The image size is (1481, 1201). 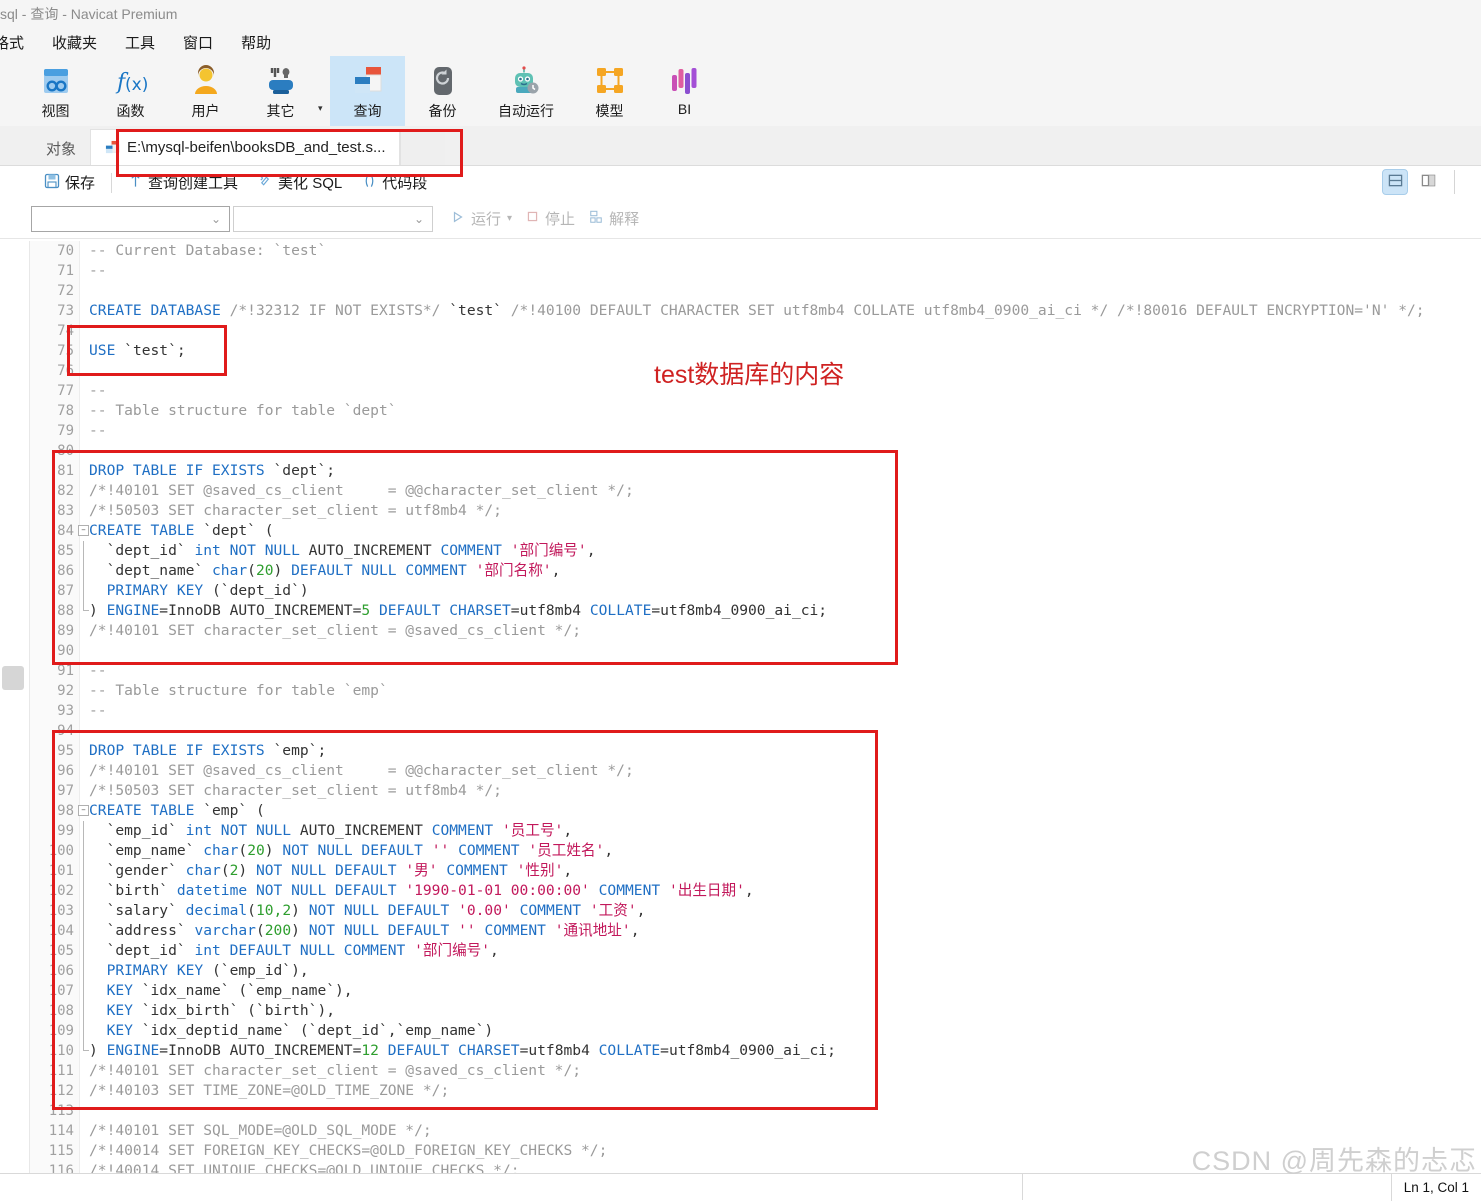 I want to click on explain-button: 解释, so click(x=614, y=218).